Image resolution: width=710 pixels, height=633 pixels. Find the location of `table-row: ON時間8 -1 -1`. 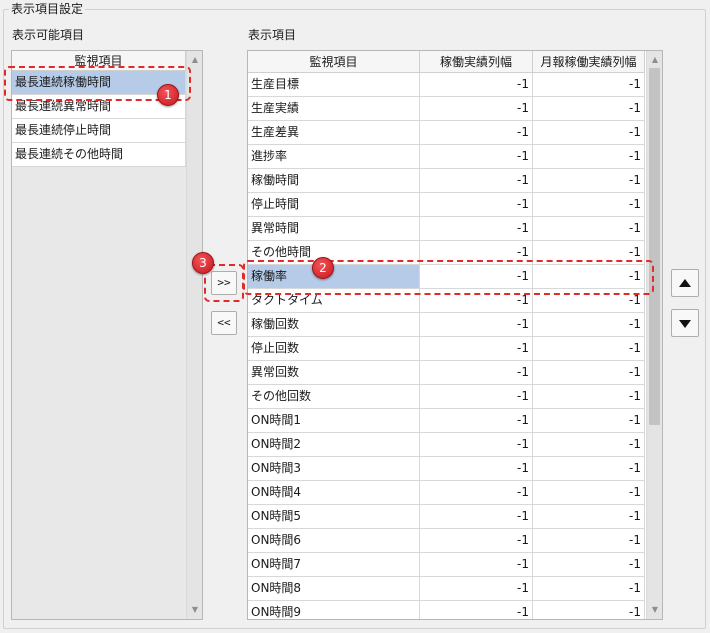

table-row: ON時間8 -1 -1 is located at coordinates (446, 589).